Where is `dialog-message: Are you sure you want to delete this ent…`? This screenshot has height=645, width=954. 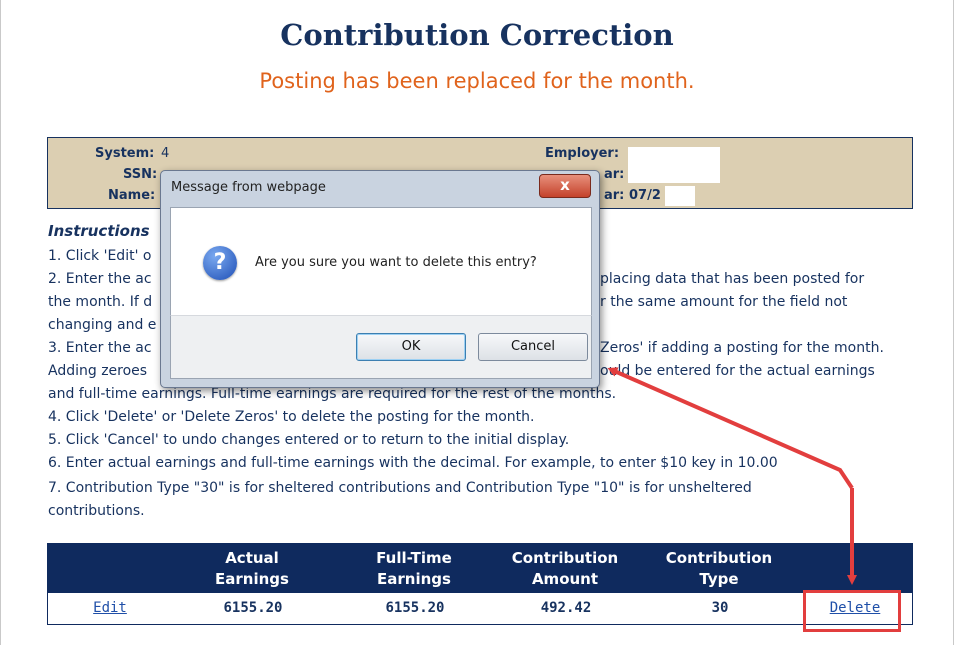 dialog-message: Are you sure you want to delete this ent… is located at coordinates (396, 262).